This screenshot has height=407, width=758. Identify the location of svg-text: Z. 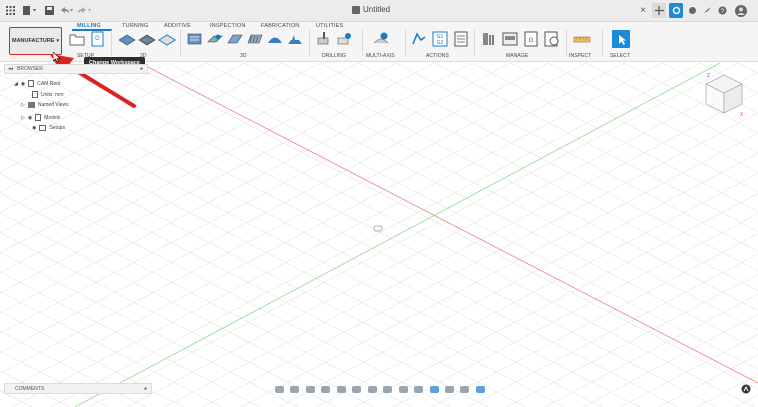
(708, 76).